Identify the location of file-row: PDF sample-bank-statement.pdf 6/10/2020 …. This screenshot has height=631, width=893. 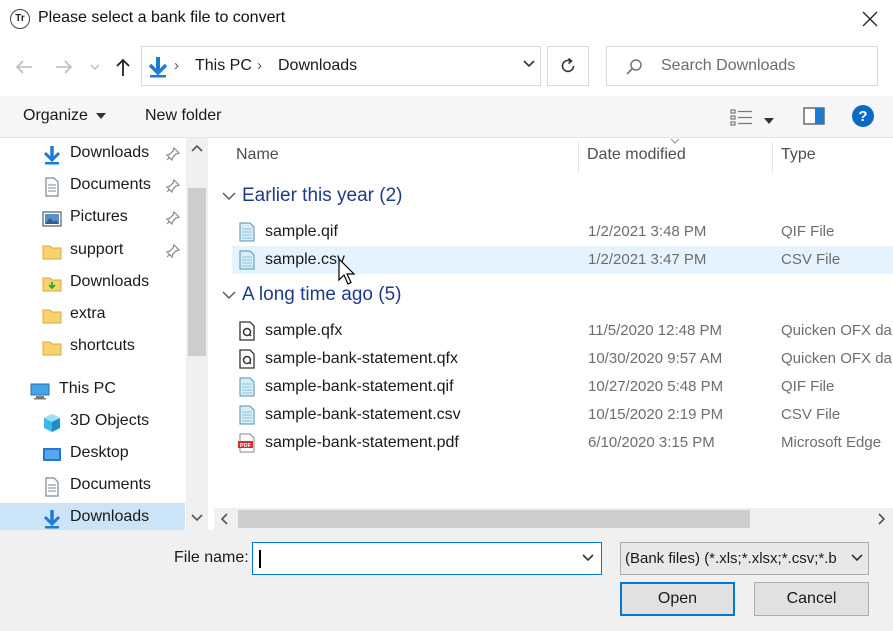
(562, 443).